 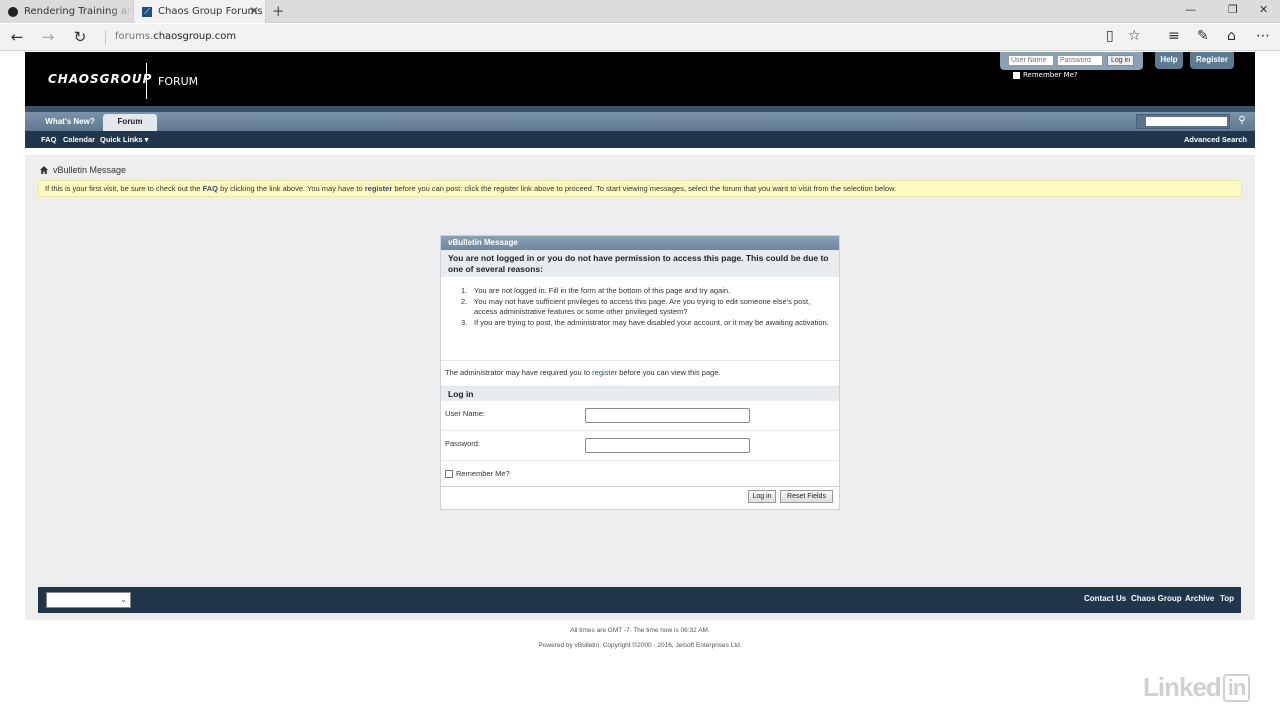 What do you see at coordinates (13, 11) in the screenshot?
I see `site-favicon-icon` at bounding box center [13, 11].